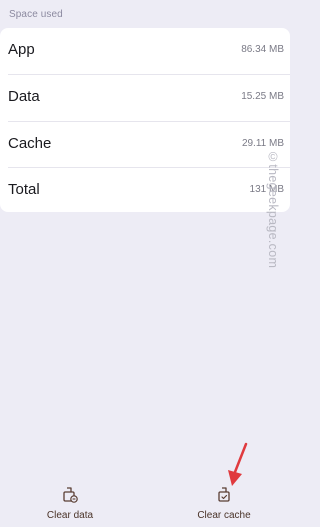 The height and width of the screenshot is (527, 320). Describe the element at coordinates (36, 14) in the screenshot. I see `section-title-space-used: Space used` at that location.